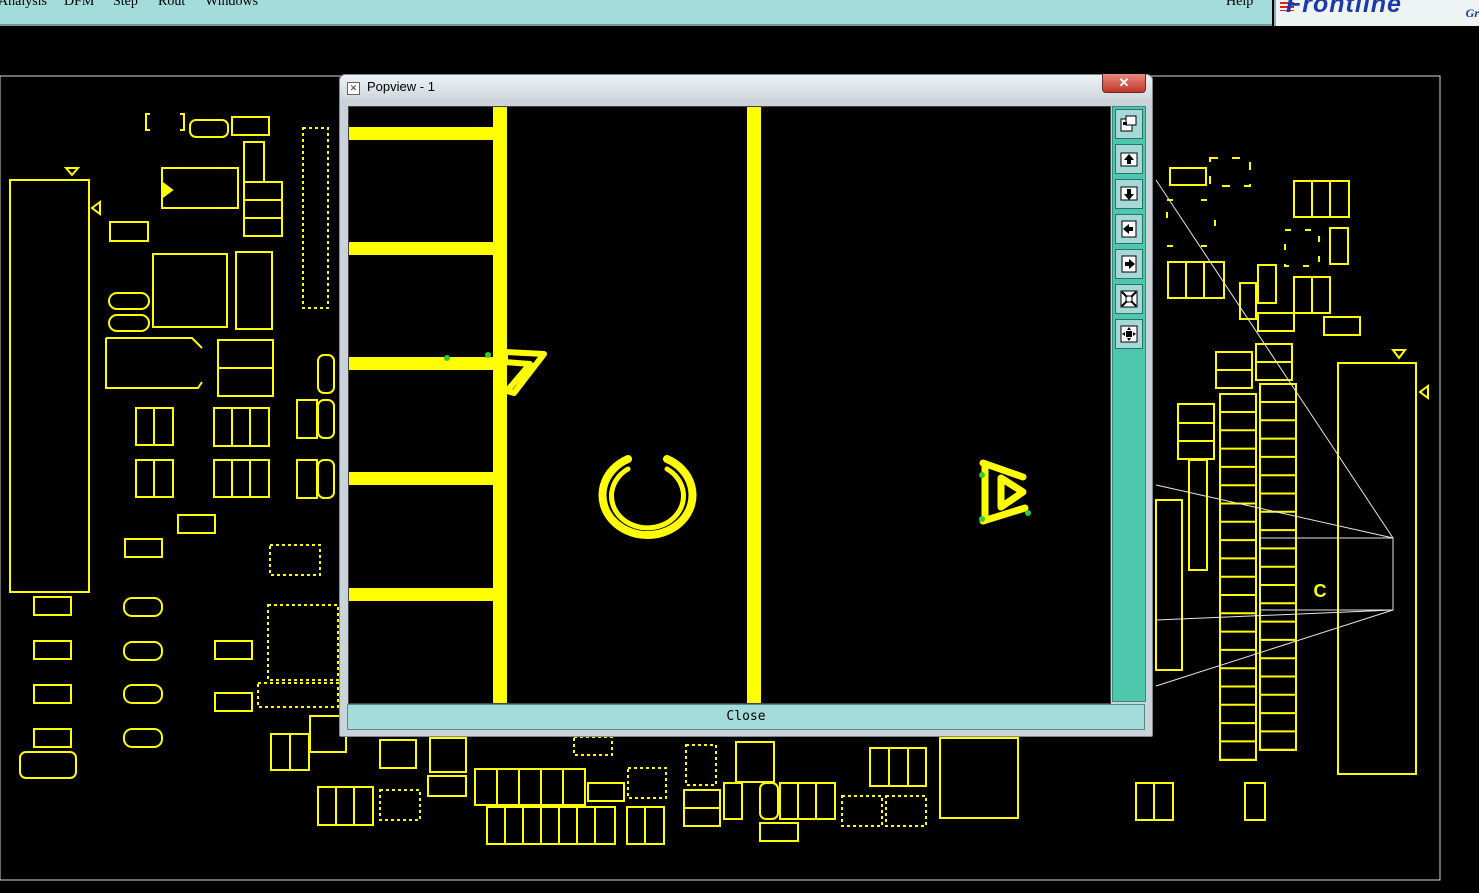  I want to click on layer-down-icon, so click(1129, 193).